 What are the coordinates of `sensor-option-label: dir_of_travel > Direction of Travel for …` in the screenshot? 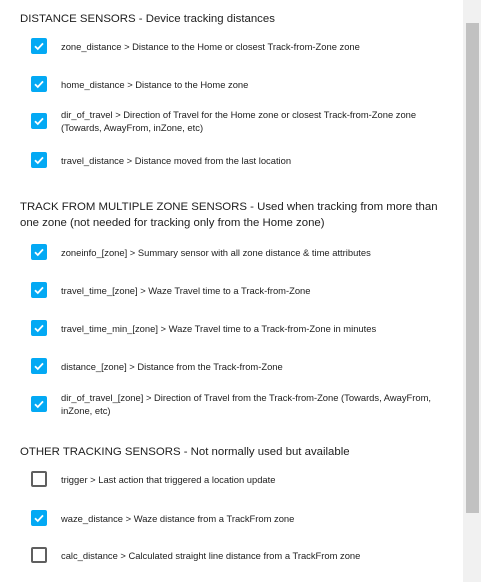 It's located at (239, 121).